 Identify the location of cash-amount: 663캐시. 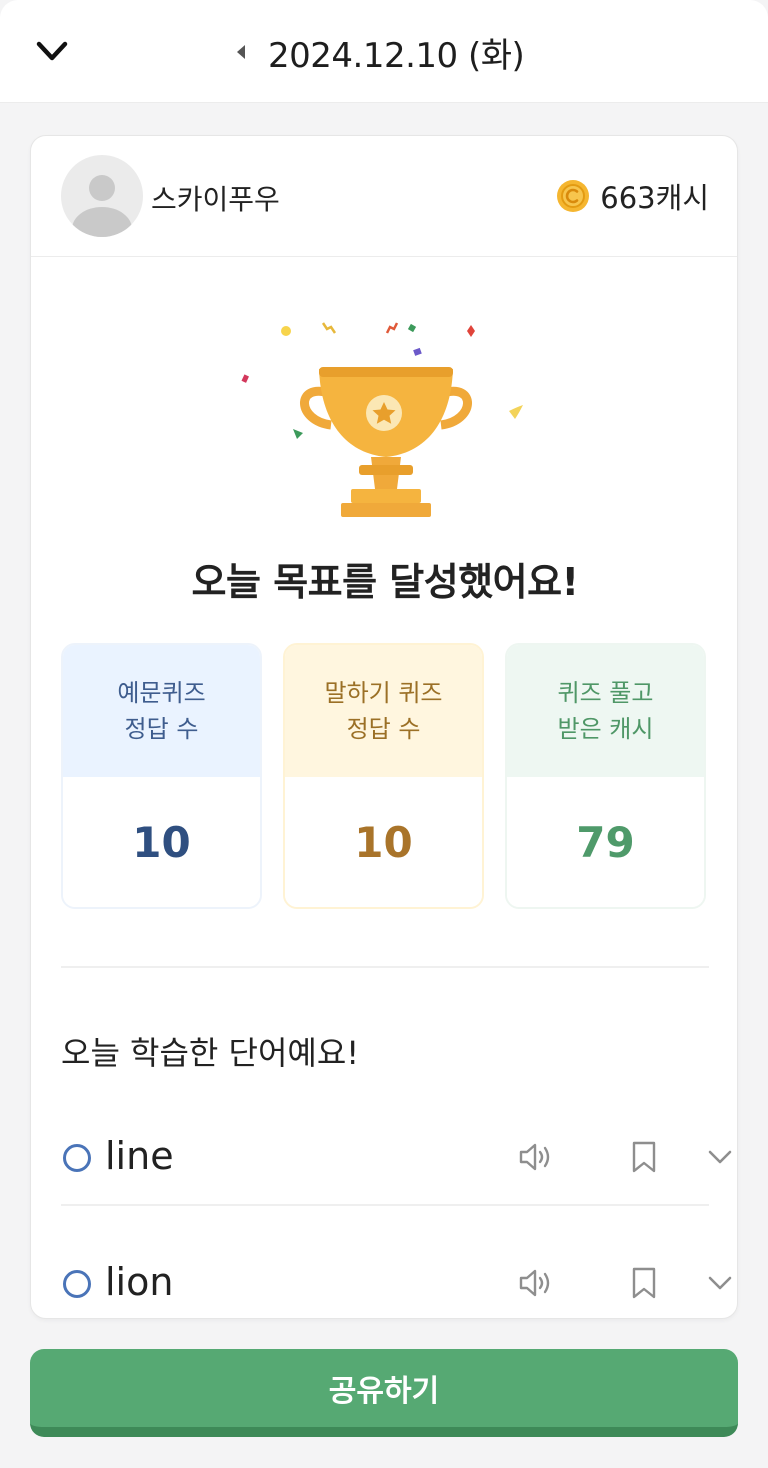
(654, 198).